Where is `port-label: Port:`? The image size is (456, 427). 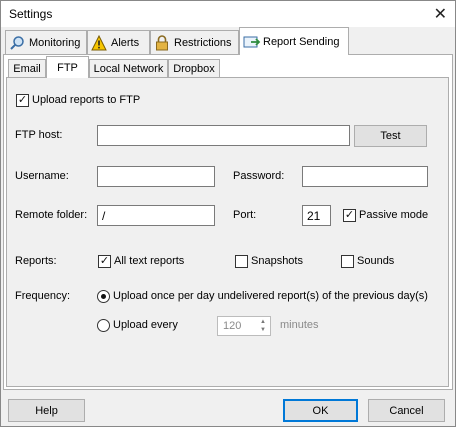 port-label: Port: is located at coordinates (245, 215).